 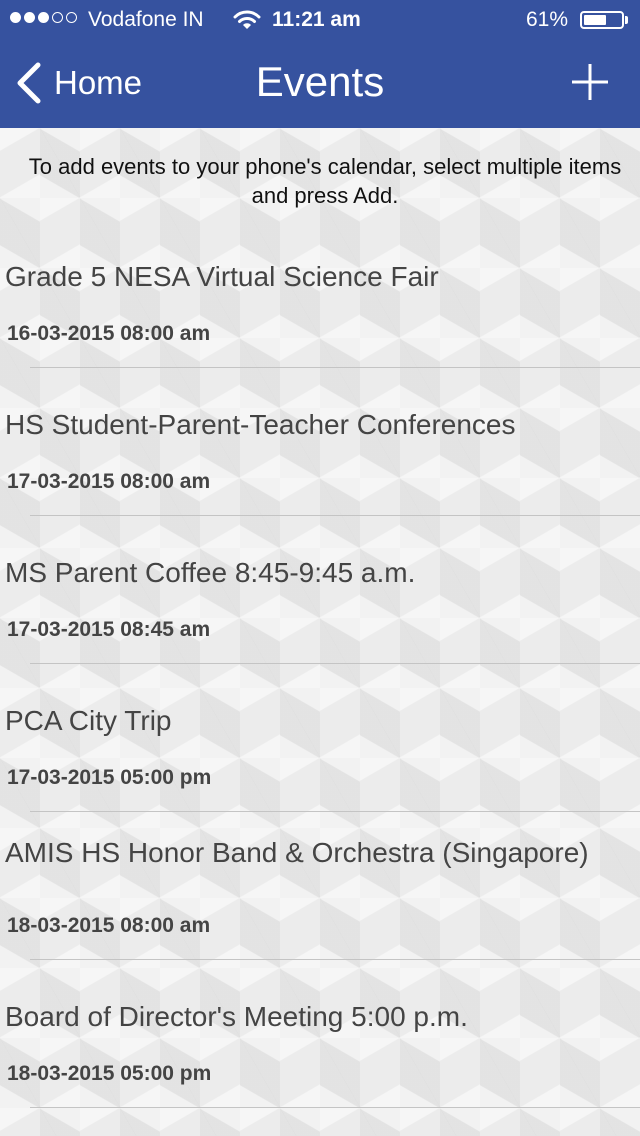 I want to click on battery-fill, so click(x=595, y=20).